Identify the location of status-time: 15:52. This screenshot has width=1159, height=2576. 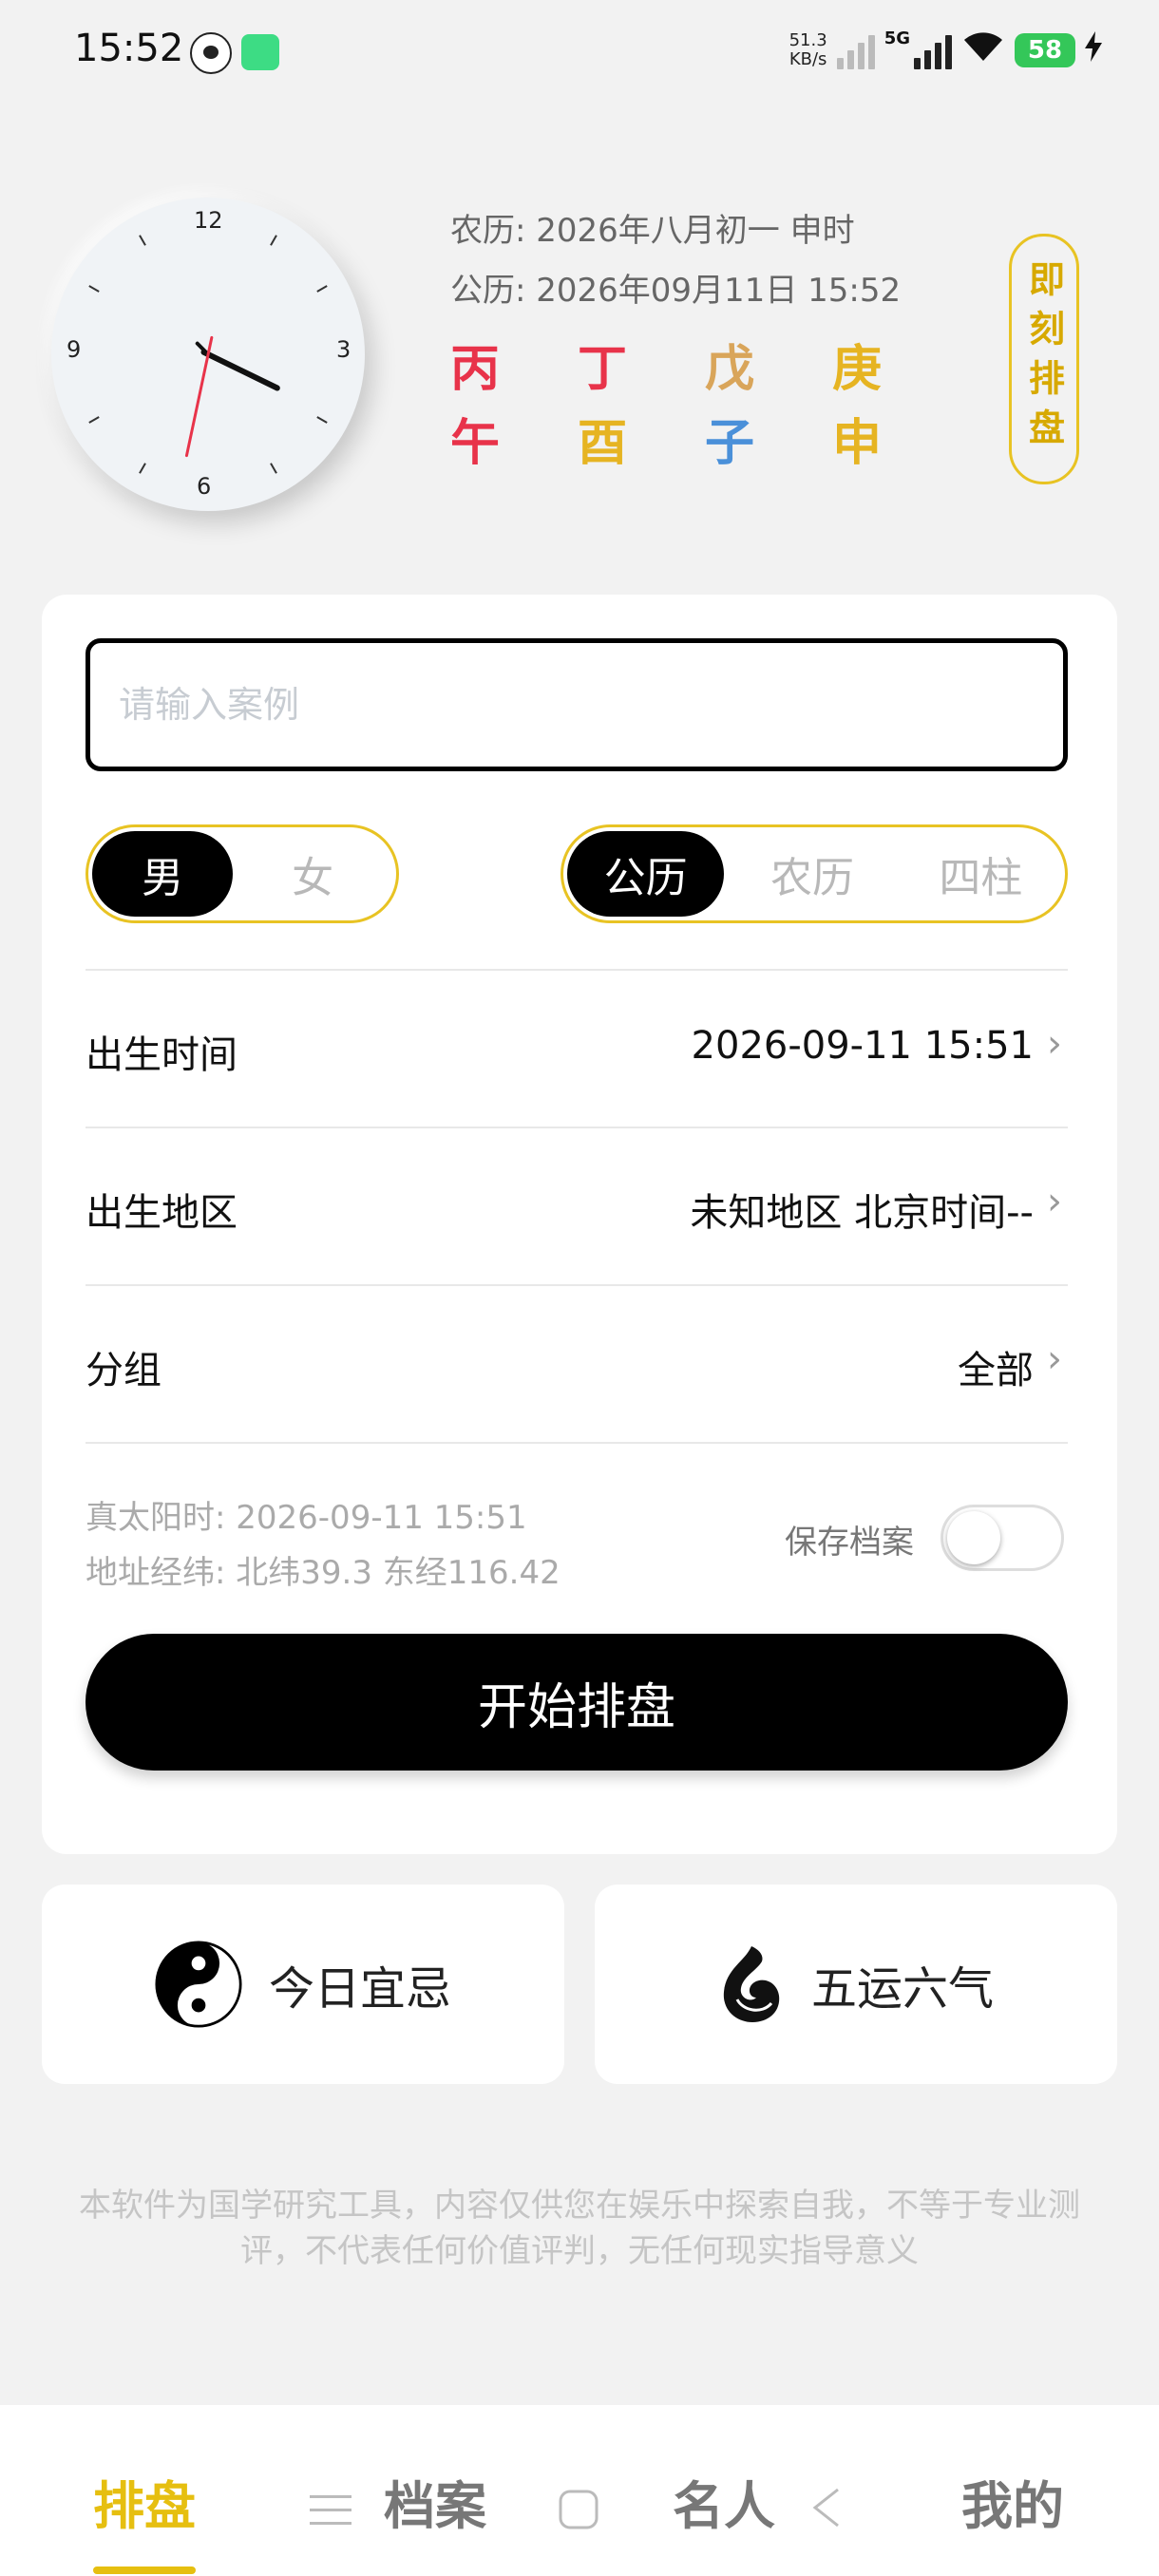
(129, 48).